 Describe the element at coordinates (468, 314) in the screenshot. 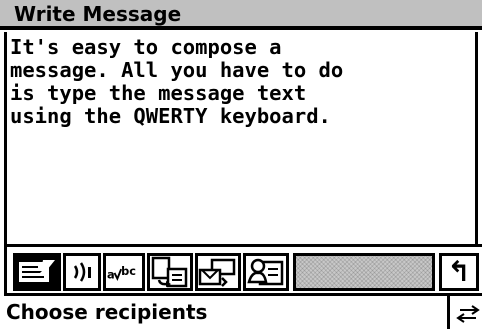

I see `scroll-arrows-icon` at that location.